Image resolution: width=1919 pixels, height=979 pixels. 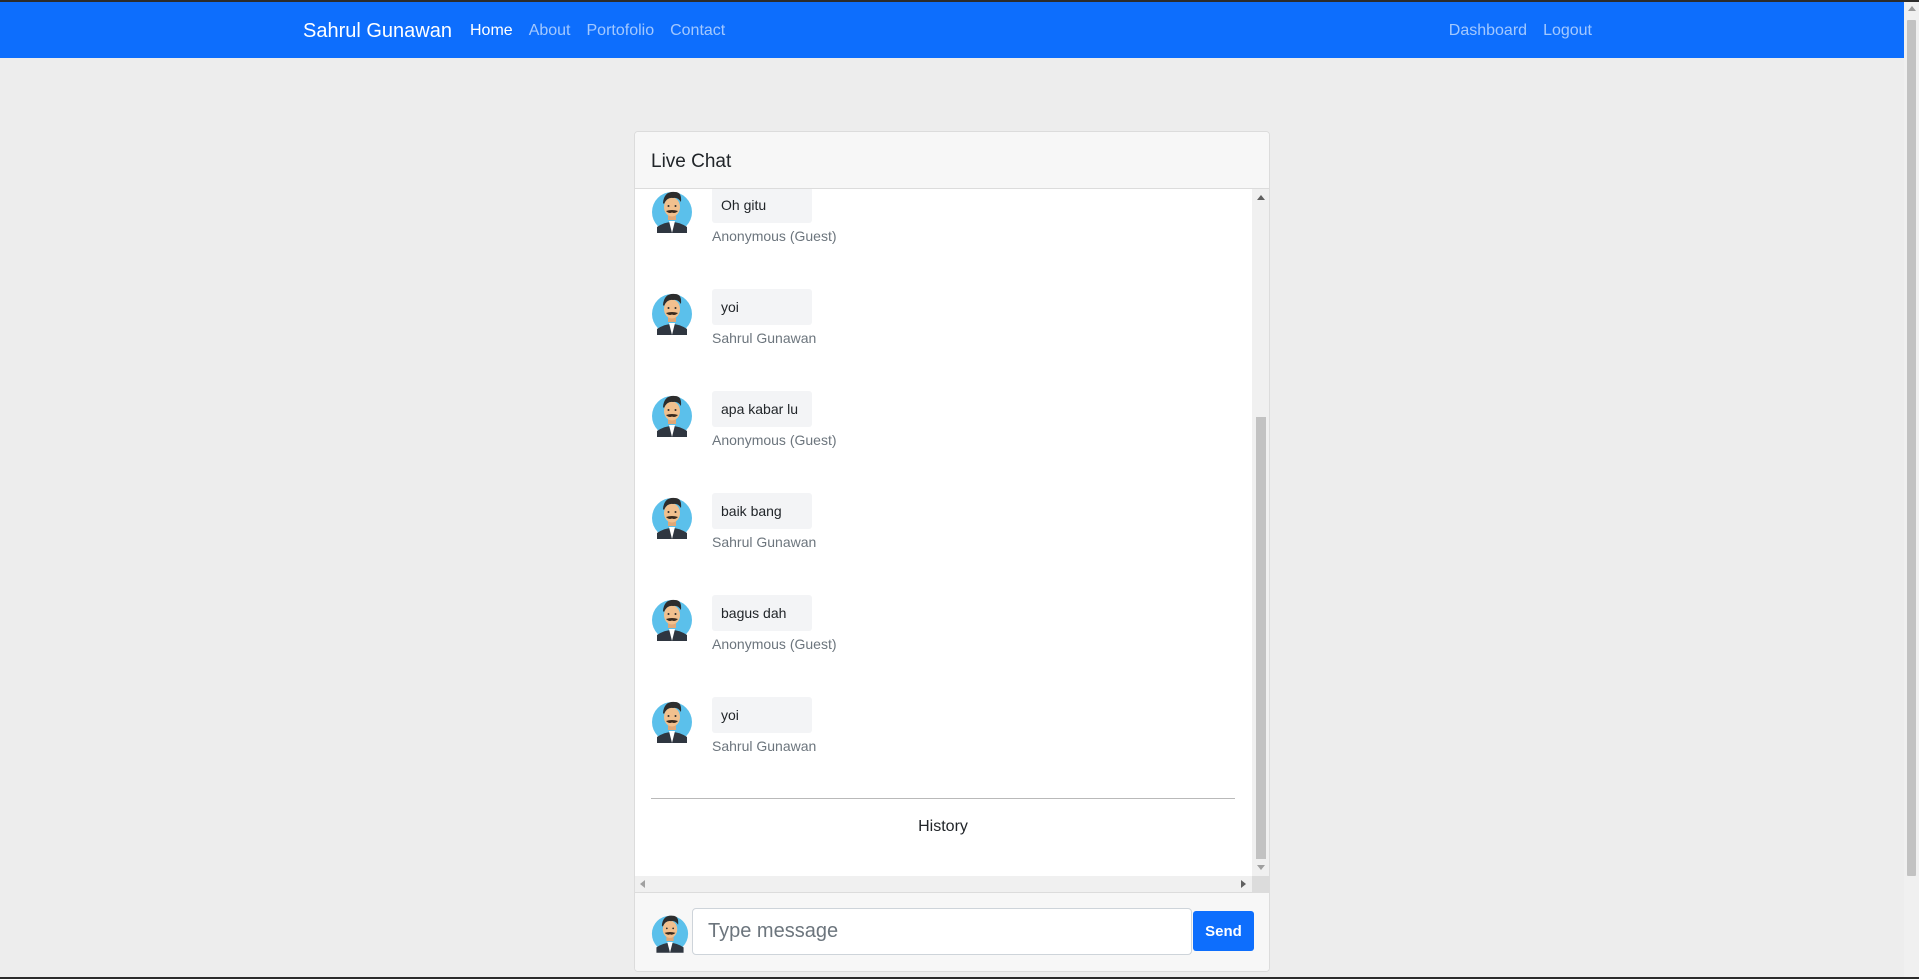 I want to click on nav-link-dashboard: Dashboard, so click(x=1488, y=31).